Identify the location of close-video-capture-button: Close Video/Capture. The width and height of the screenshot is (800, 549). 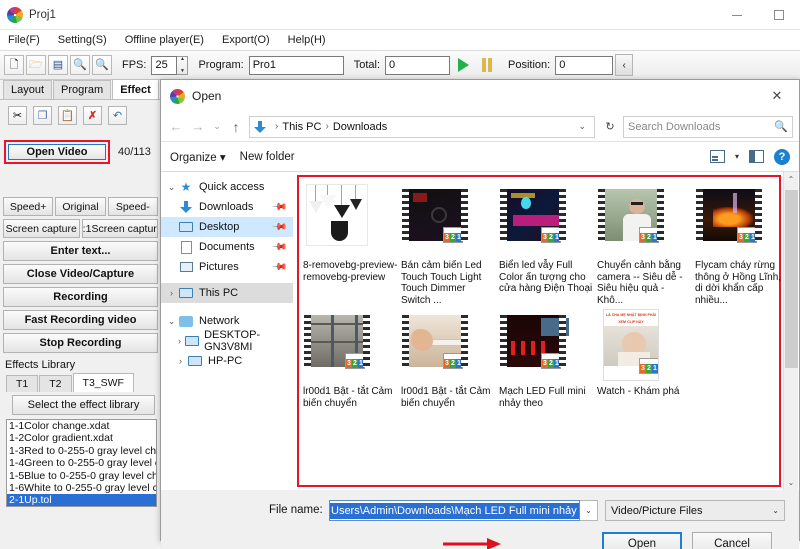
(80, 274).